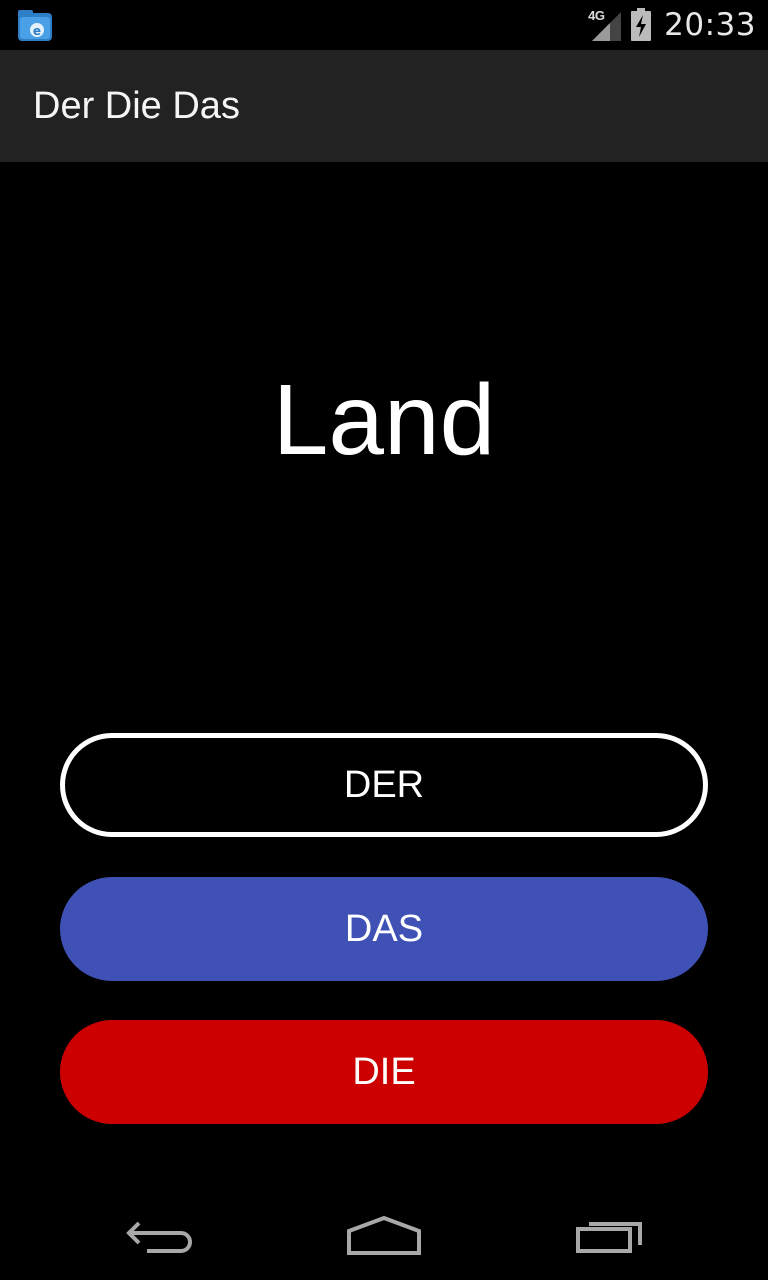 This screenshot has width=768, height=1280. Describe the element at coordinates (136, 106) in the screenshot. I see `app-title: Der Die Das` at that location.